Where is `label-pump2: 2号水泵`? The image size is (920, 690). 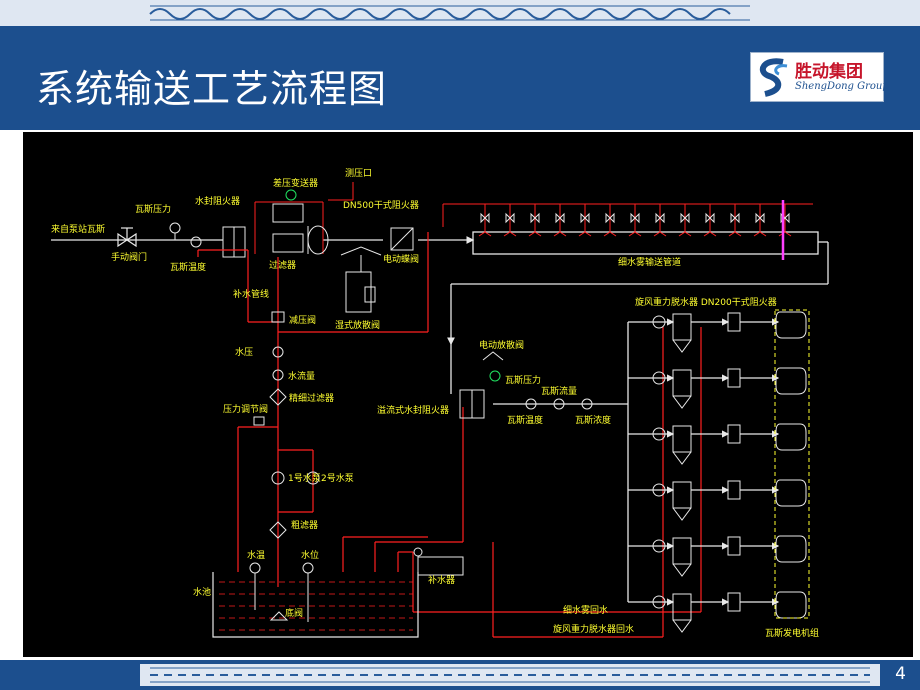
label-pump2: 2号水泵 is located at coordinates (337, 478).